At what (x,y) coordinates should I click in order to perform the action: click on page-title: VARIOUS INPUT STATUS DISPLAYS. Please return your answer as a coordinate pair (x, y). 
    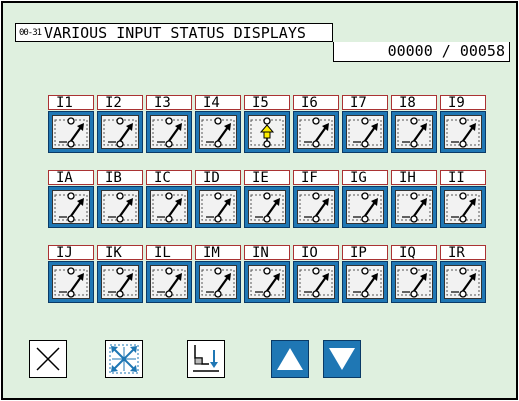
    Looking at the image, I should click on (175, 32).